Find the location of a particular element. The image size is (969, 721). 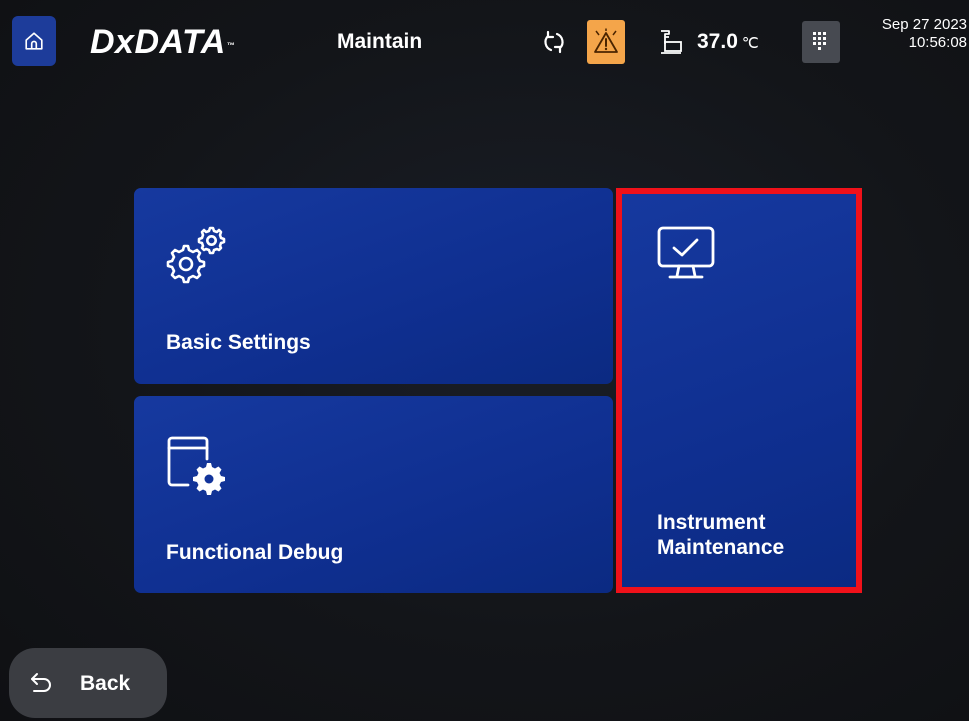

temperature-unit: ℃ is located at coordinates (750, 43).